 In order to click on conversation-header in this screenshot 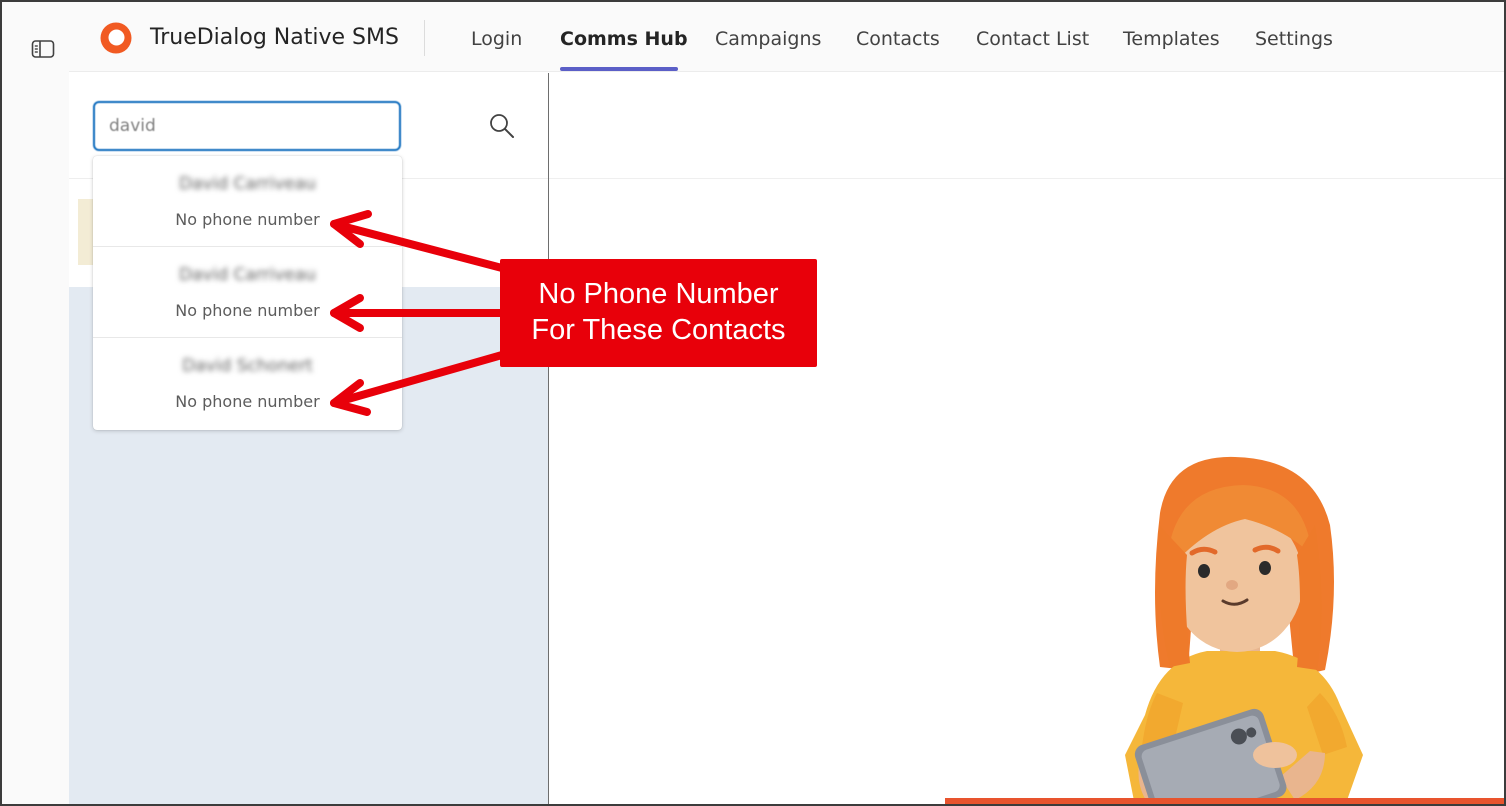, I will do `click(1026, 126)`.